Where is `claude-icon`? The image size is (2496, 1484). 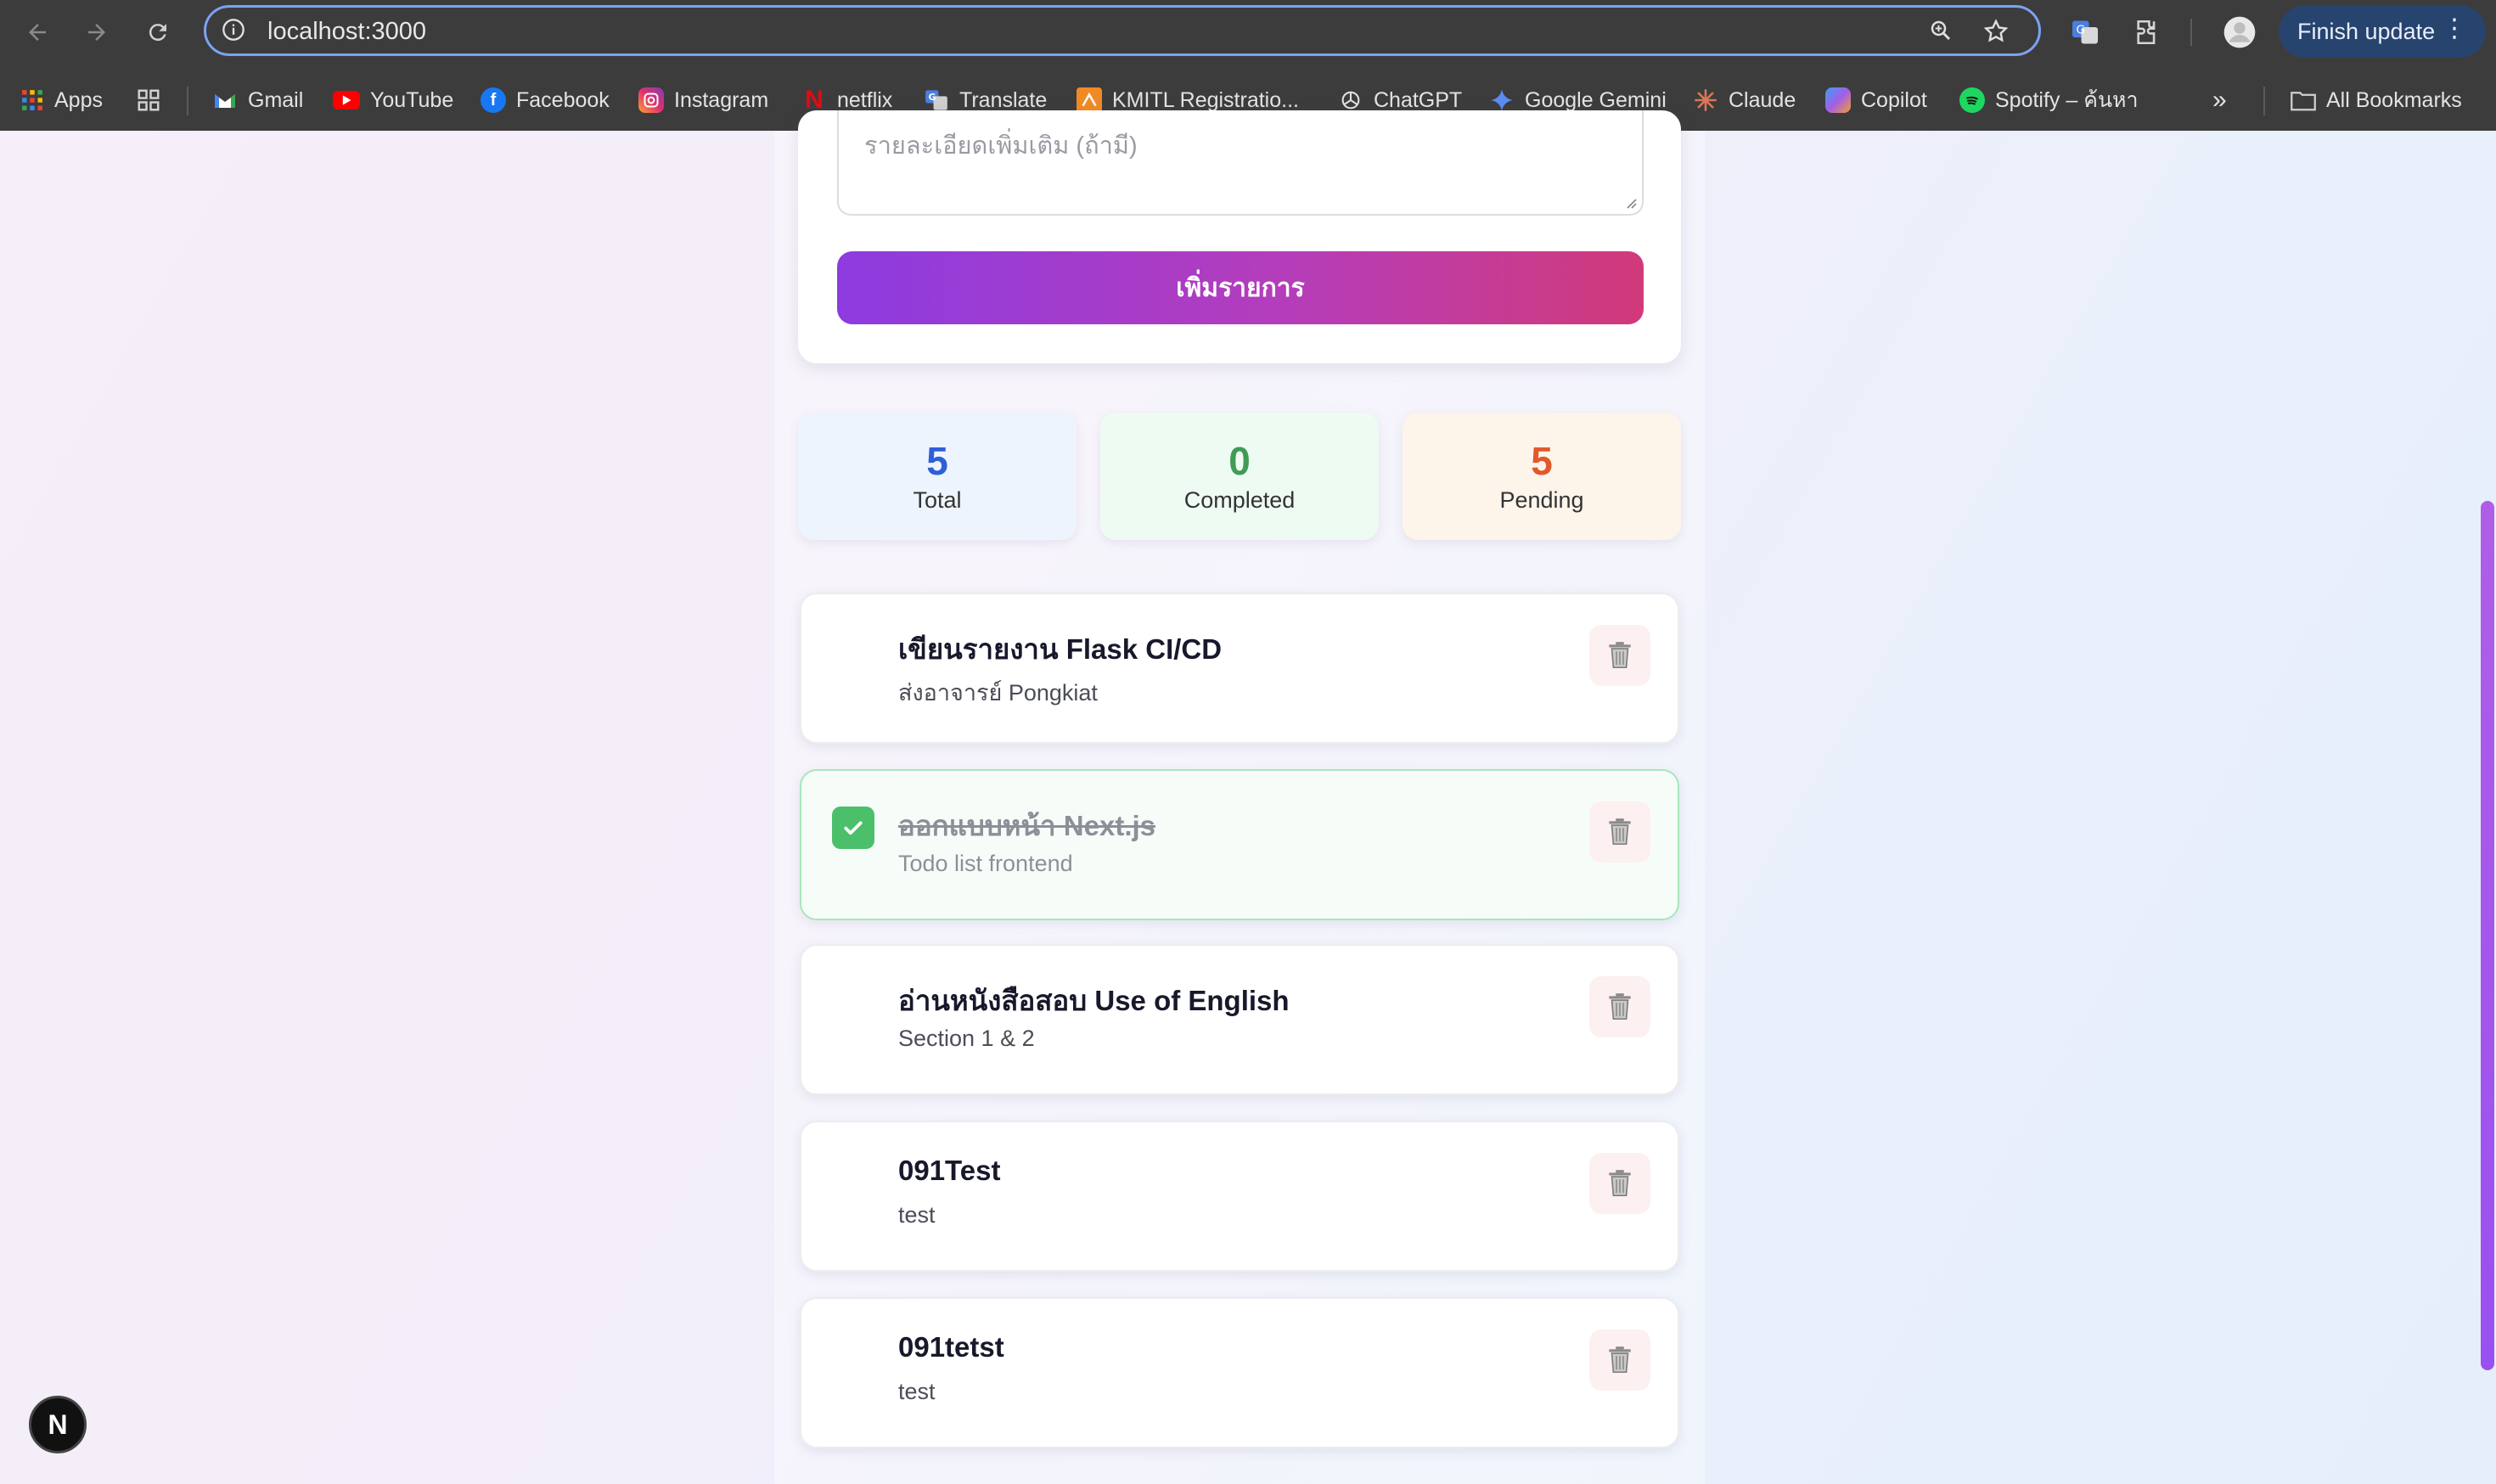 claude-icon is located at coordinates (1705, 100).